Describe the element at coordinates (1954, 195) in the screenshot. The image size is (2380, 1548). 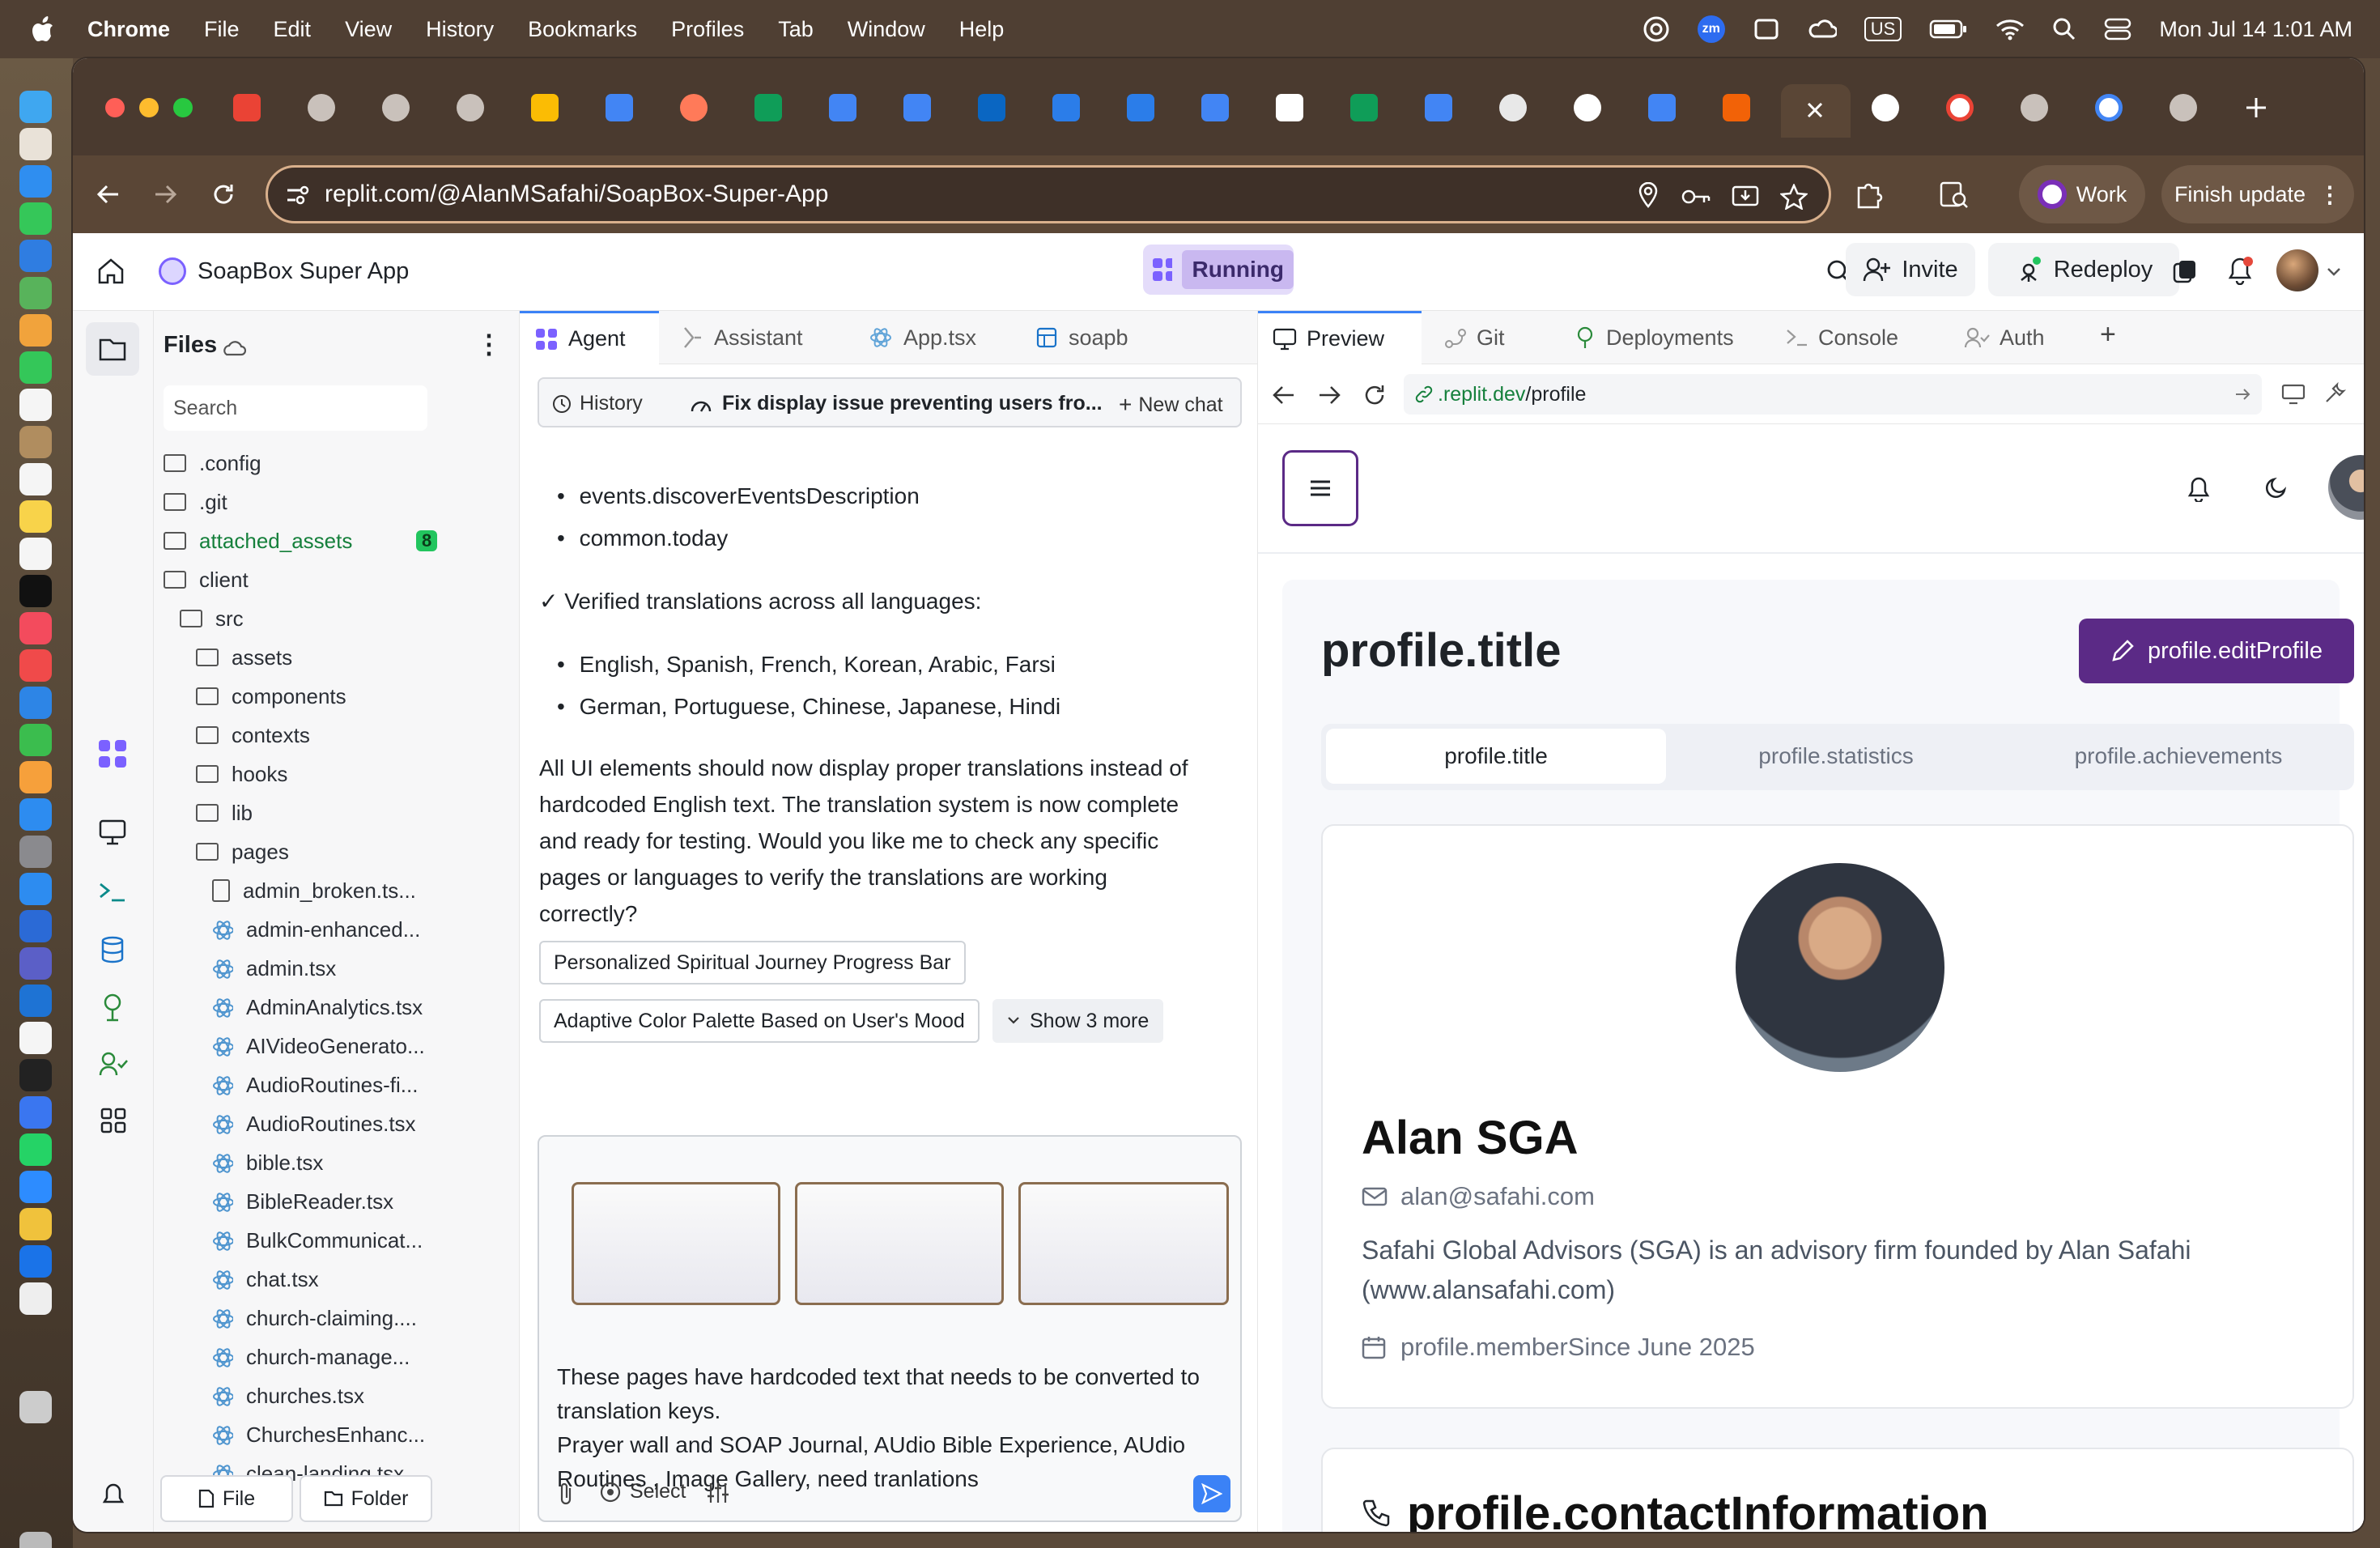
I see `reading-mode-icon` at that location.